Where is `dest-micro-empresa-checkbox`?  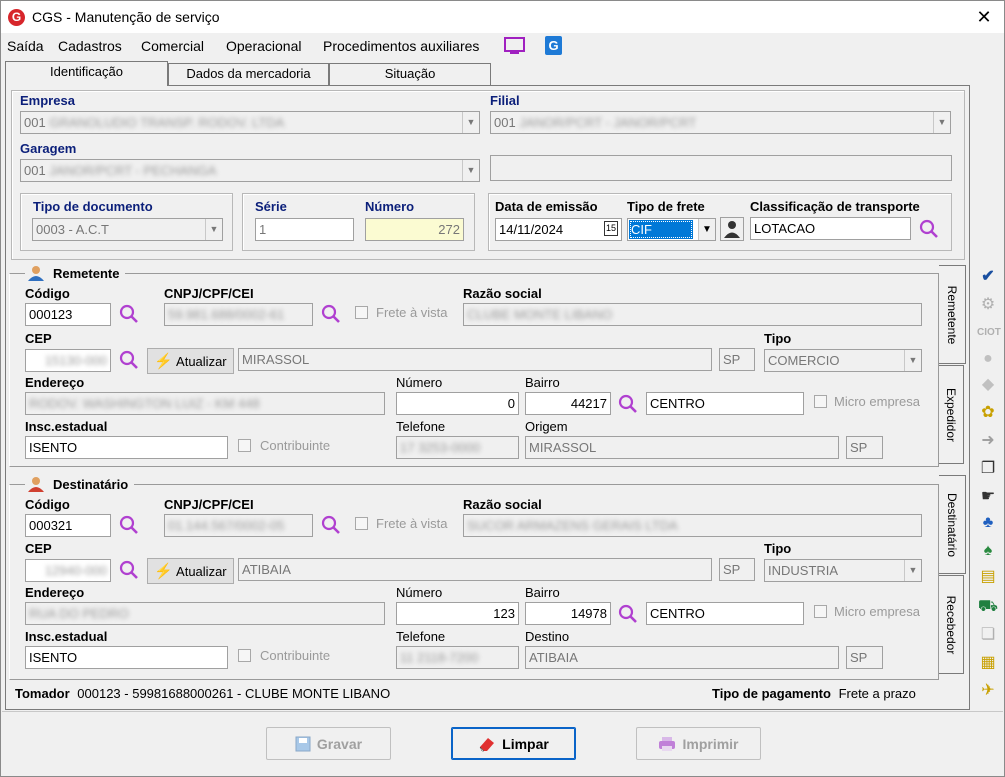
dest-micro-empresa-checkbox is located at coordinates (820, 611).